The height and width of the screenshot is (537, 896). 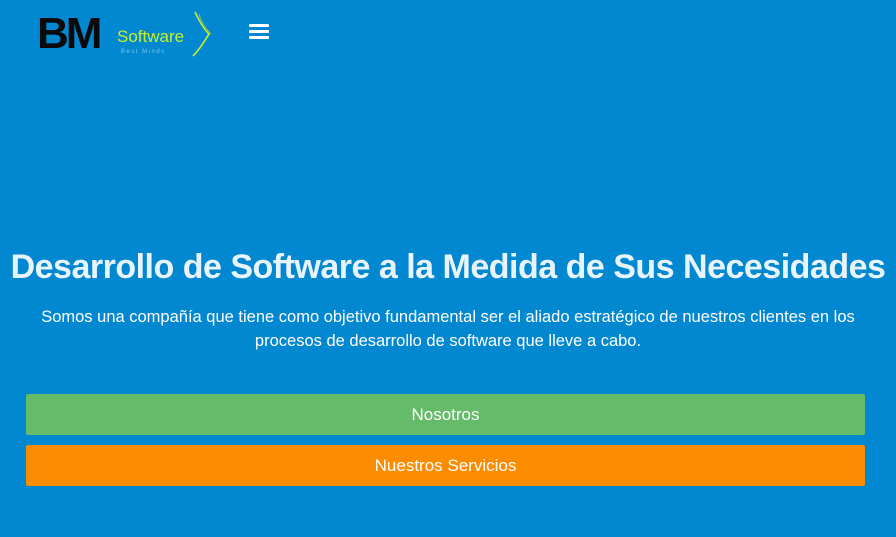 What do you see at coordinates (143, 52) in the screenshot?
I see `logo-tagline: Best Minds` at bounding box center [143, 52].